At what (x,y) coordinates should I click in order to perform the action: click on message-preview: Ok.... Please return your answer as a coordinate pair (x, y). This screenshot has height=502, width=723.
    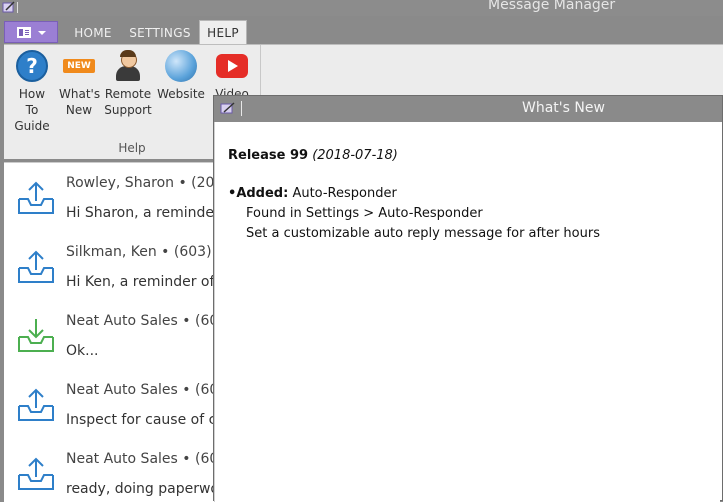
    Looking at the image, I should click on (82, 351).